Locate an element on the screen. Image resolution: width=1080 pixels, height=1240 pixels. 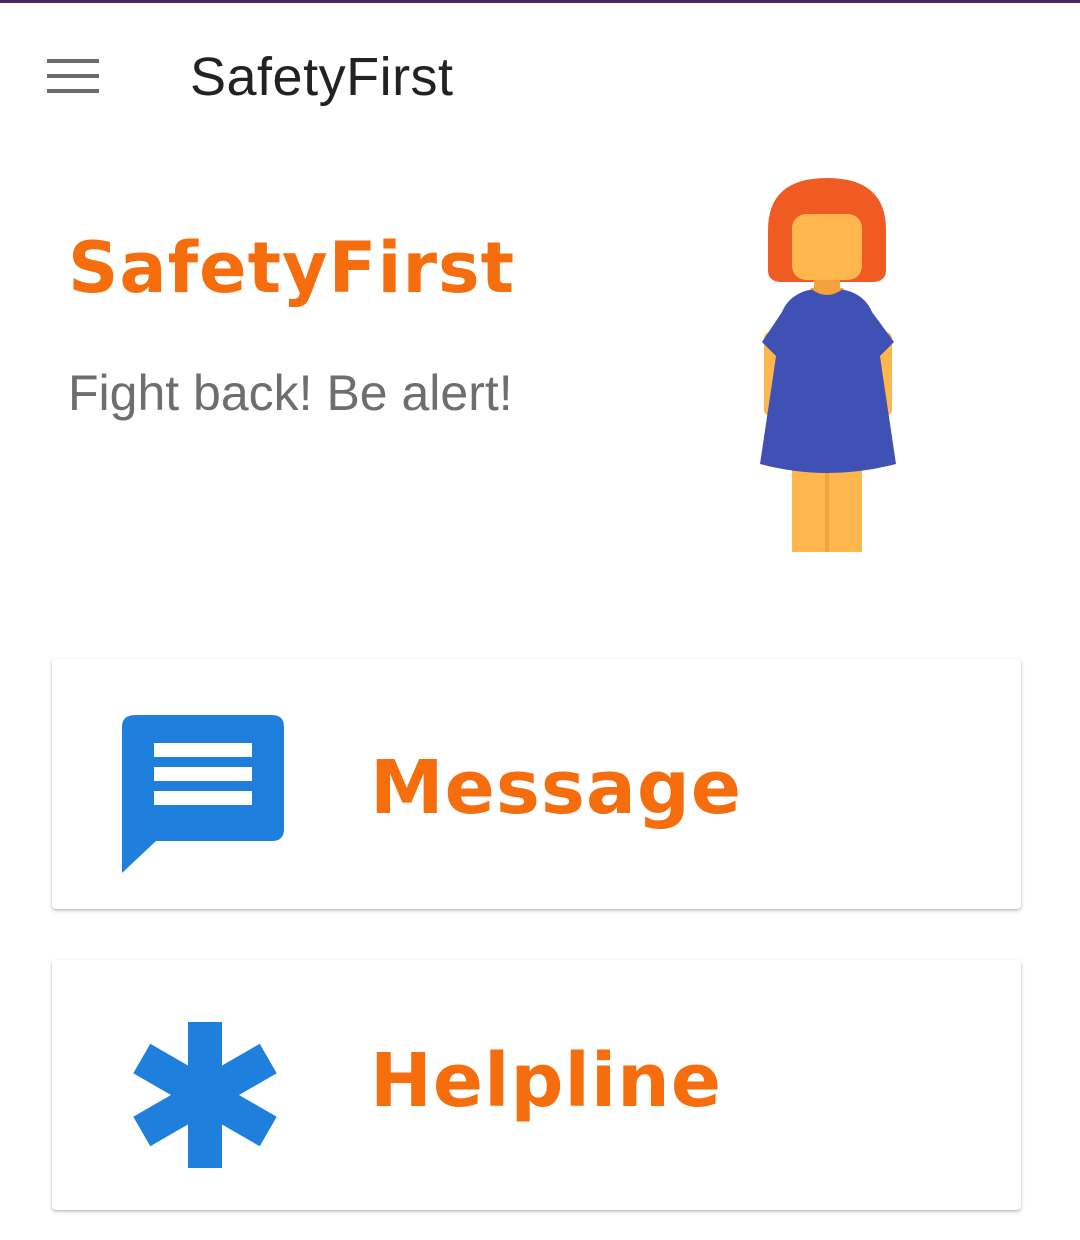
helpline-label: Helpline is located at coordinates (546, 1081).